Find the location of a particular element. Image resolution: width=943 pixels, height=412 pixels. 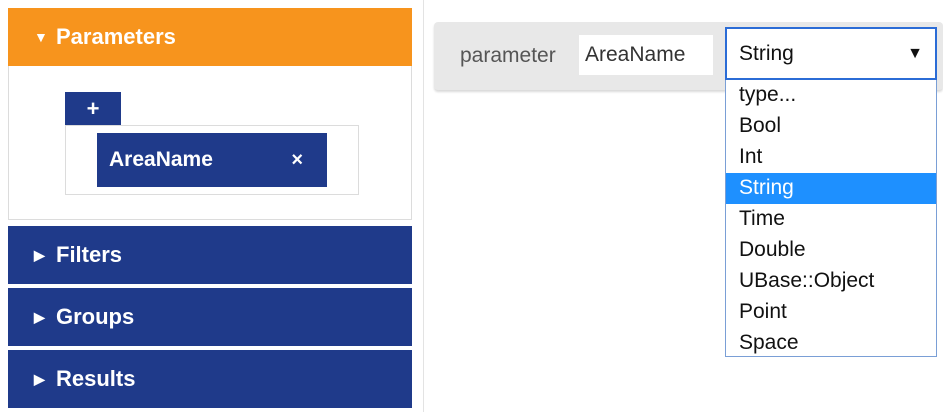

dropdown-option: Bool is located at coordinates (831, 126).